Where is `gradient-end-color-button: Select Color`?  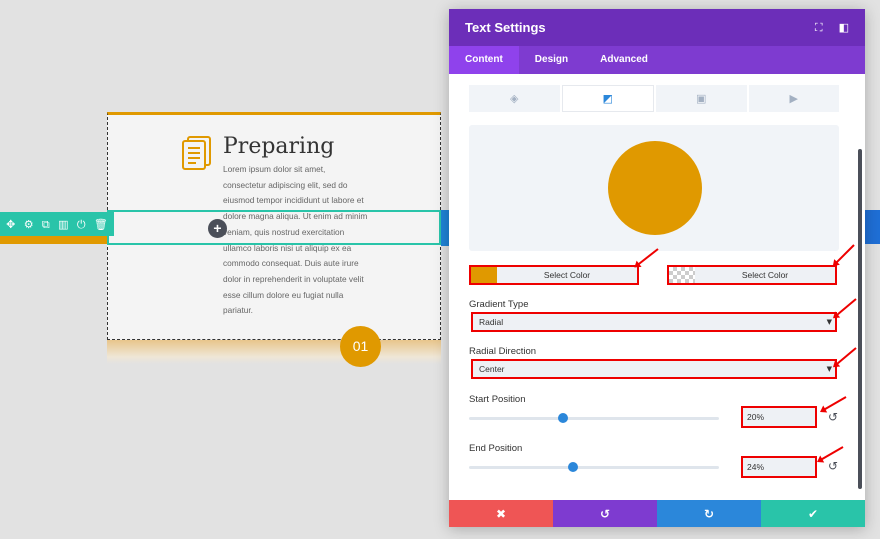
gradient-end-color-button: Select Color is located at coordinates (752, 275).